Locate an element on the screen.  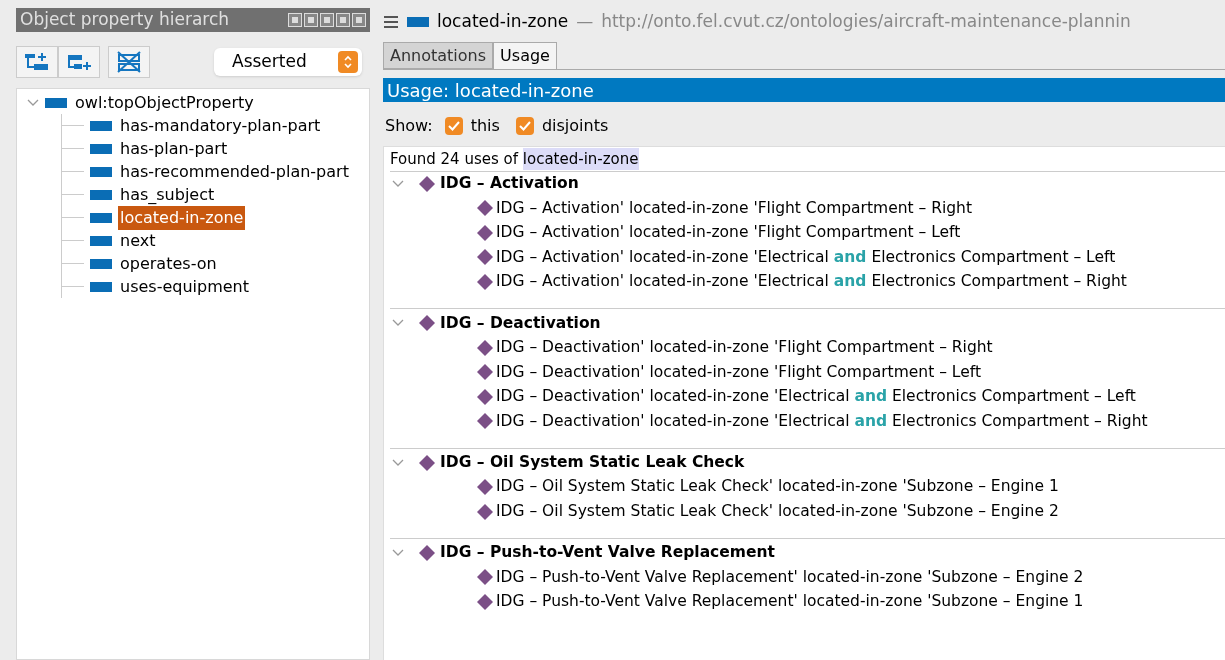
usage-item: IDG – Activation' located-in-zone 'Flight Compartment – Right is located at coordinates (734, 208).